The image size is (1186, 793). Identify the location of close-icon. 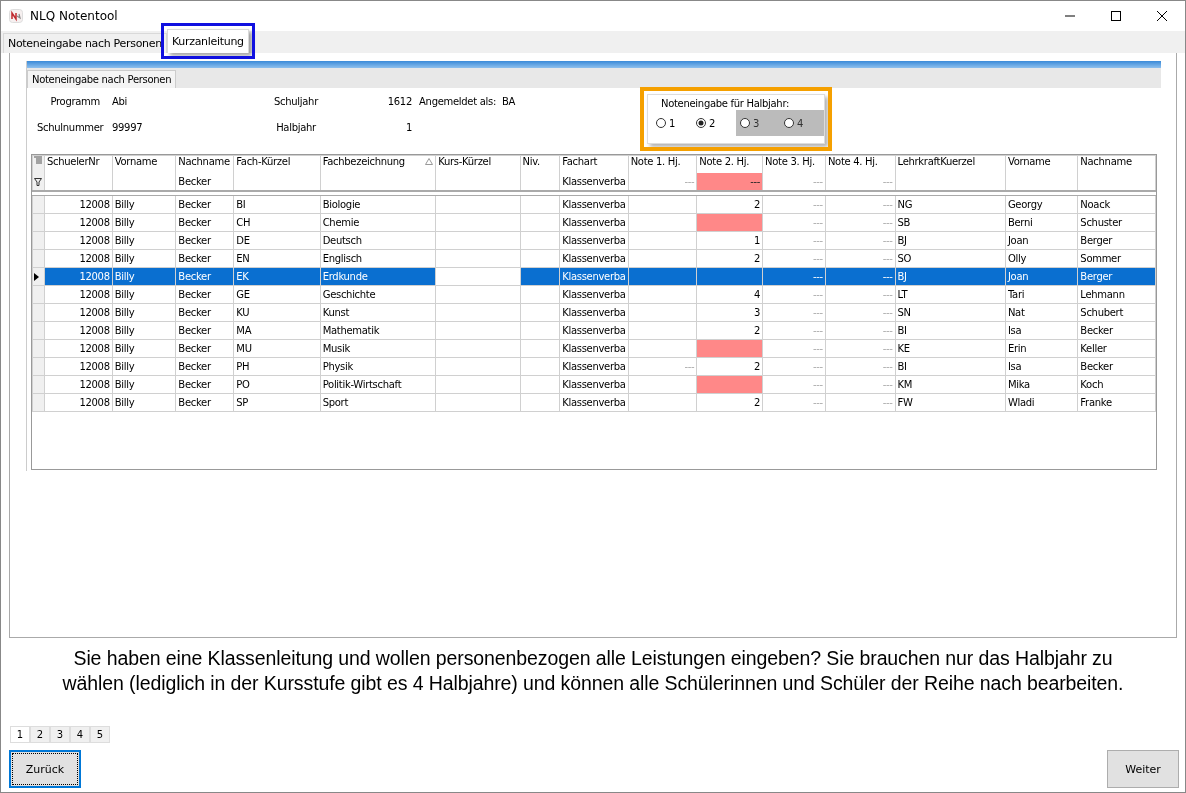
(1162, 16).